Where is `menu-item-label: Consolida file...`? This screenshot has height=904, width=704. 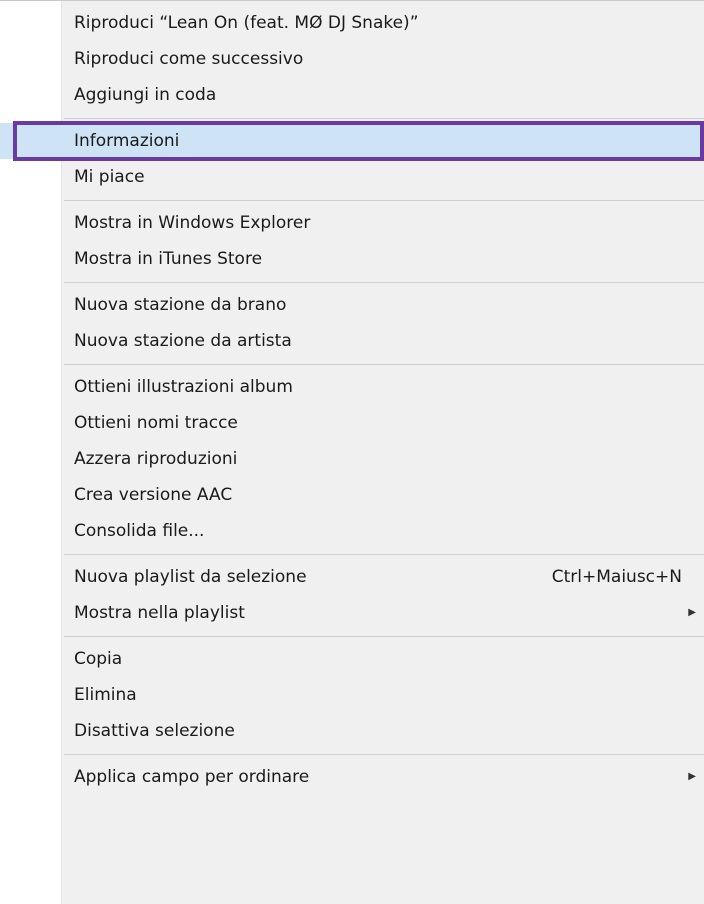 menu-item-label: Consolida file... is located at coordinates (139, 531).